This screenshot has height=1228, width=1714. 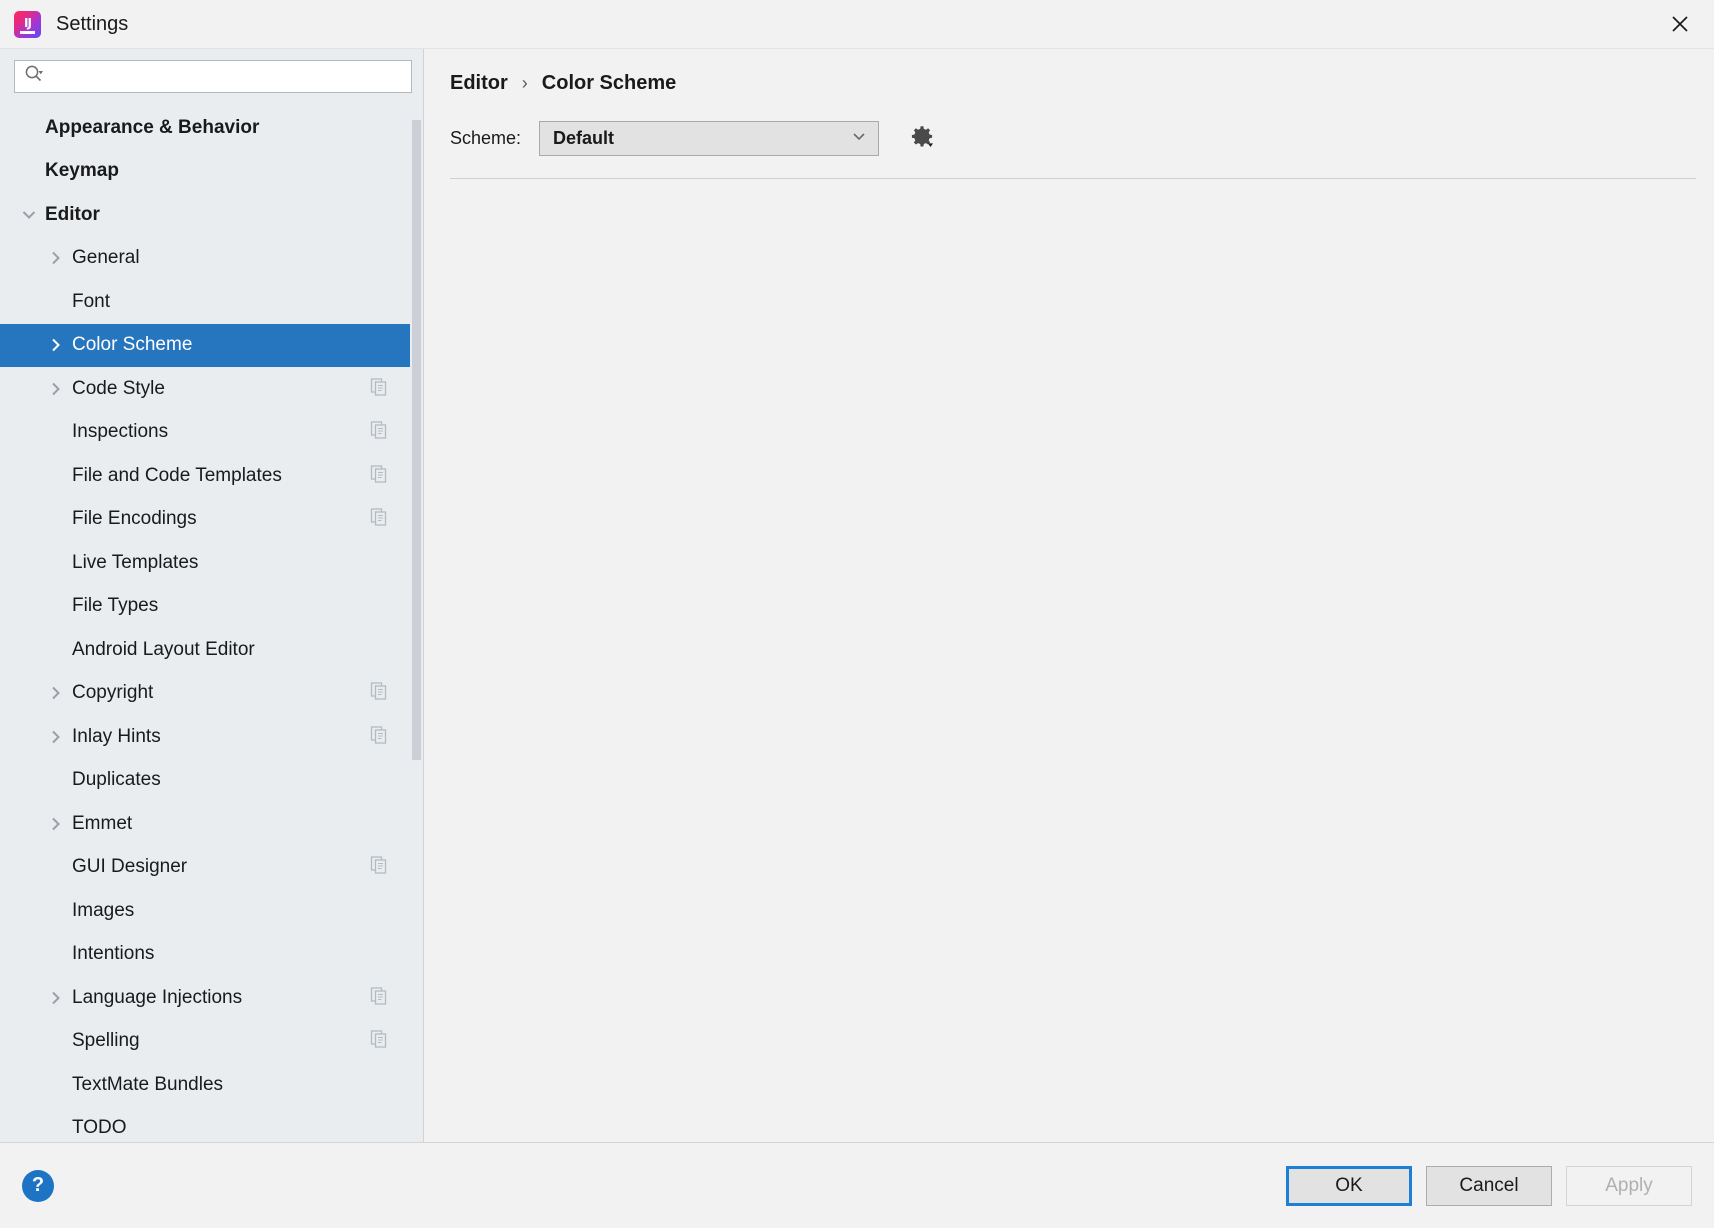 What do you see at coordinates (211, 563) in the screenshot?
I see `sidebar-item-live-templates: Live Templates` at bounding box center [211, 563].